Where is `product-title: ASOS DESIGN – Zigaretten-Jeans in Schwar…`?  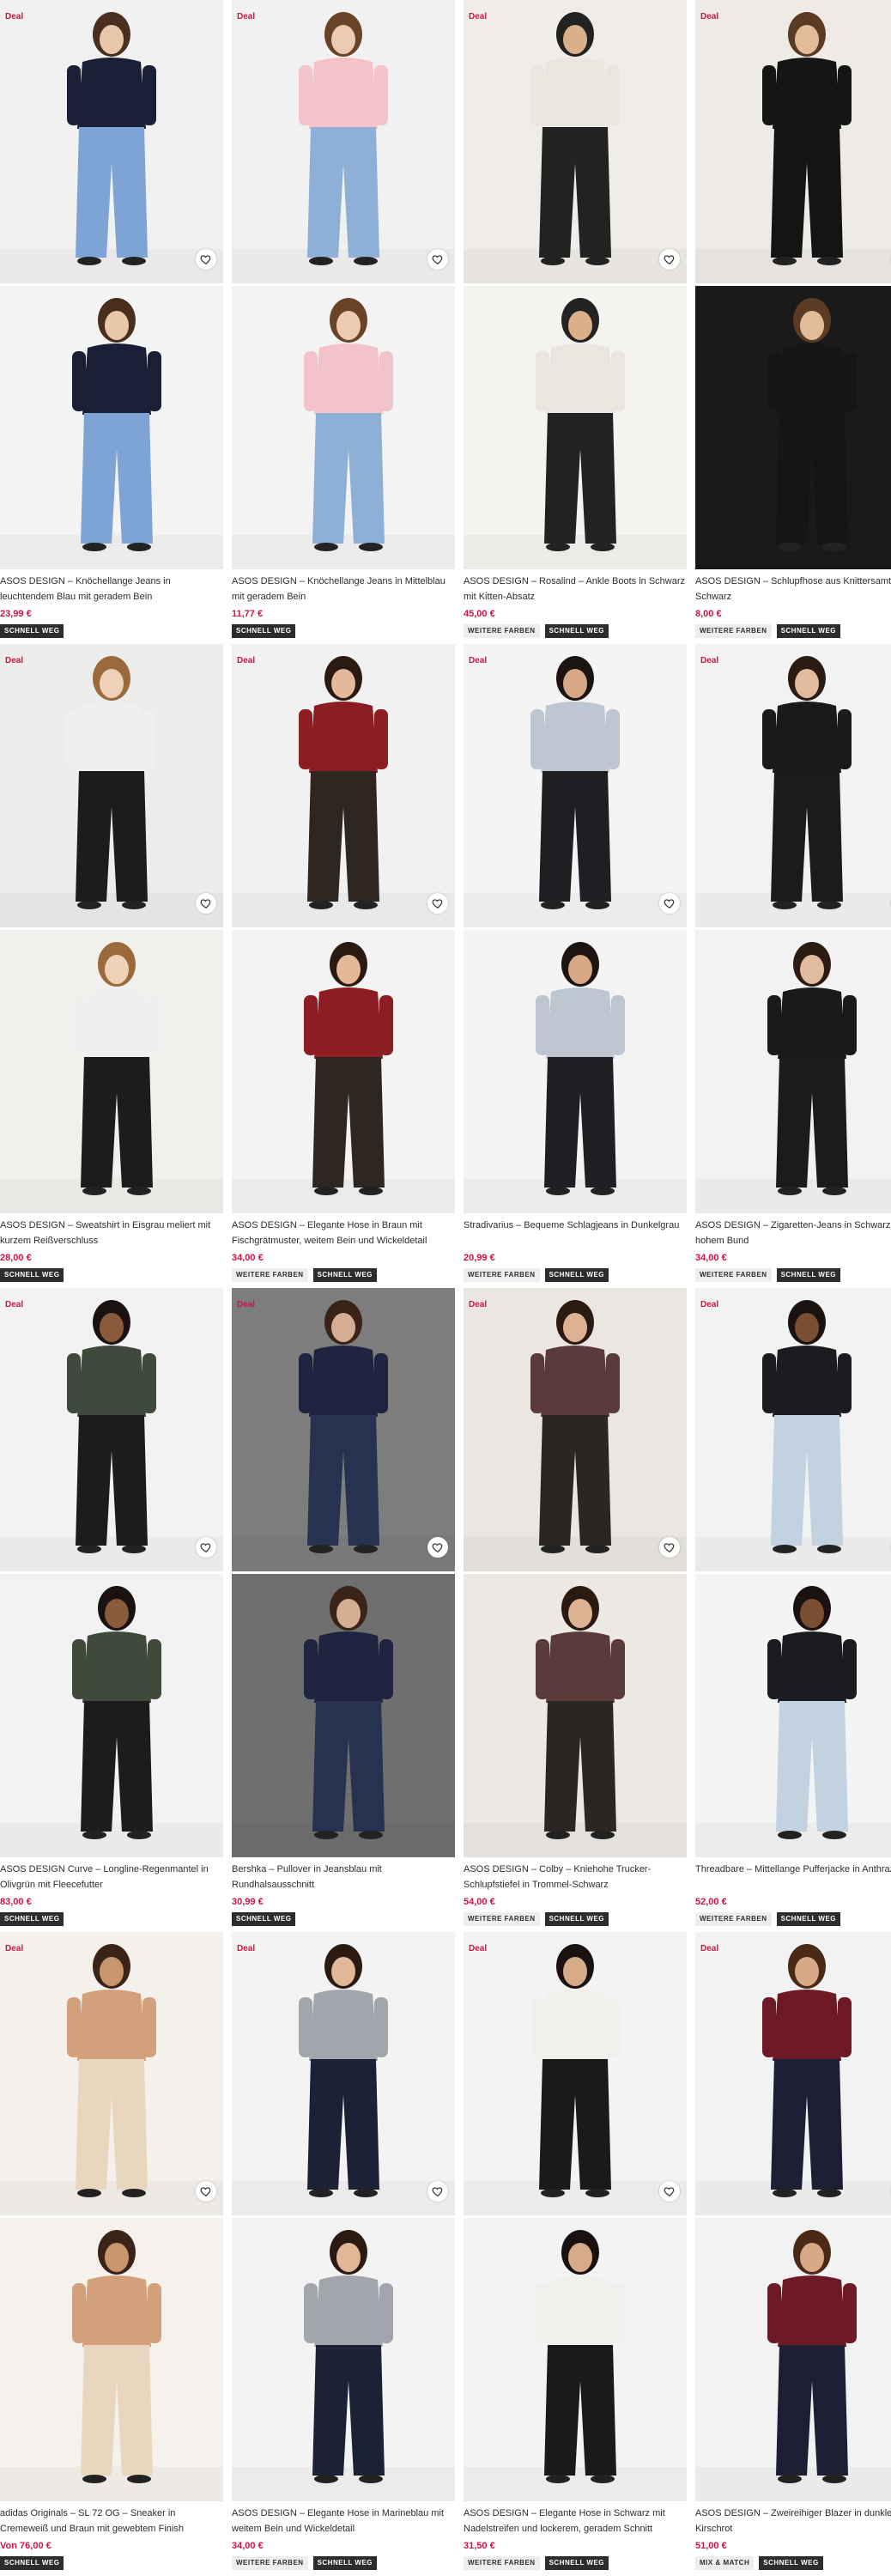 product-title: ASOS DESIGN – Zigaretten-Jeans in Schwar… is located at coordinates (793, 1233).